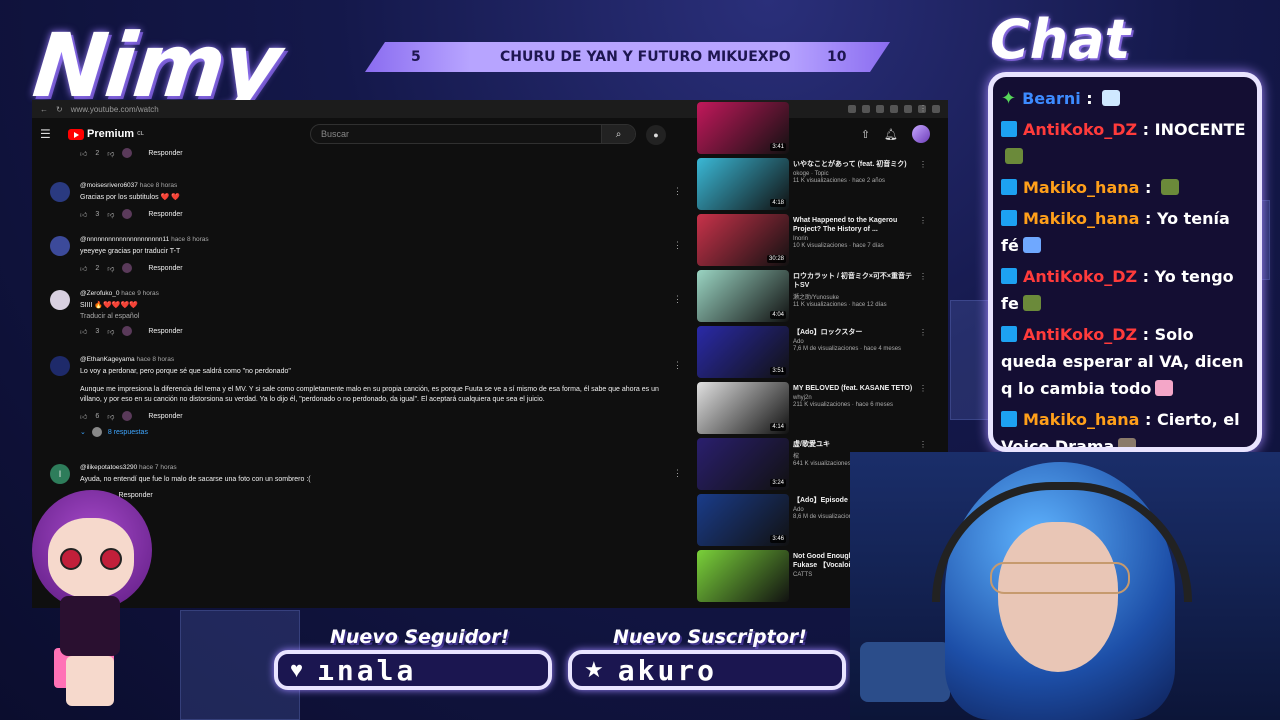 The width and height of the screenshot is (1280, 720). Describe the element at coordinates (1009, 187) in the screenshot. I see `sub-badge-icon` at that location.